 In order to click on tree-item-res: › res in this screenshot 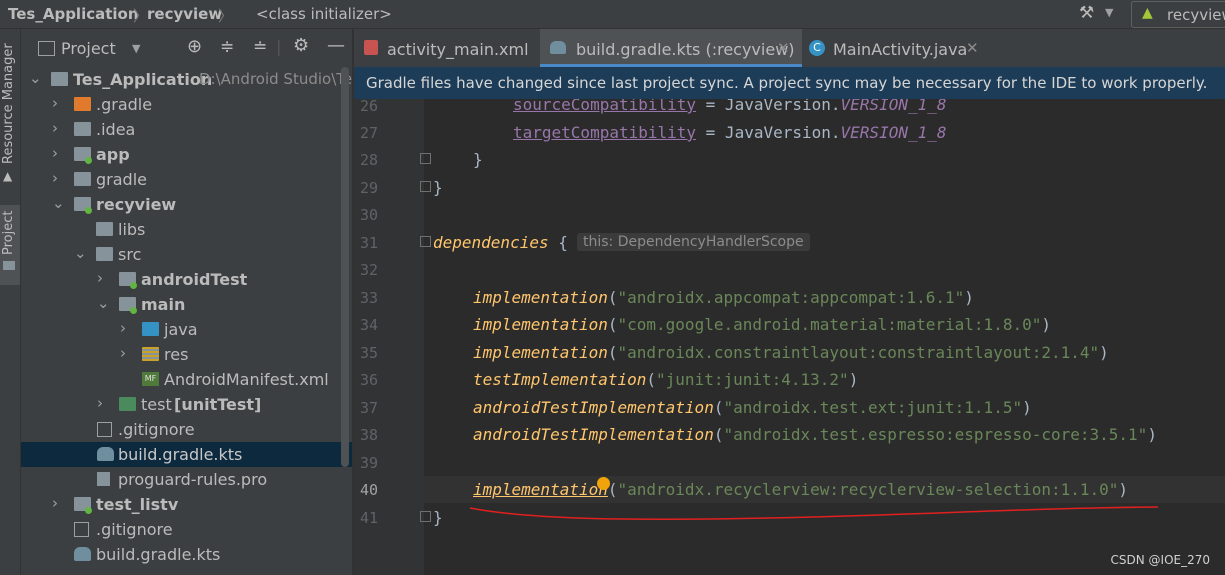, I will do `click(186, 354)`.